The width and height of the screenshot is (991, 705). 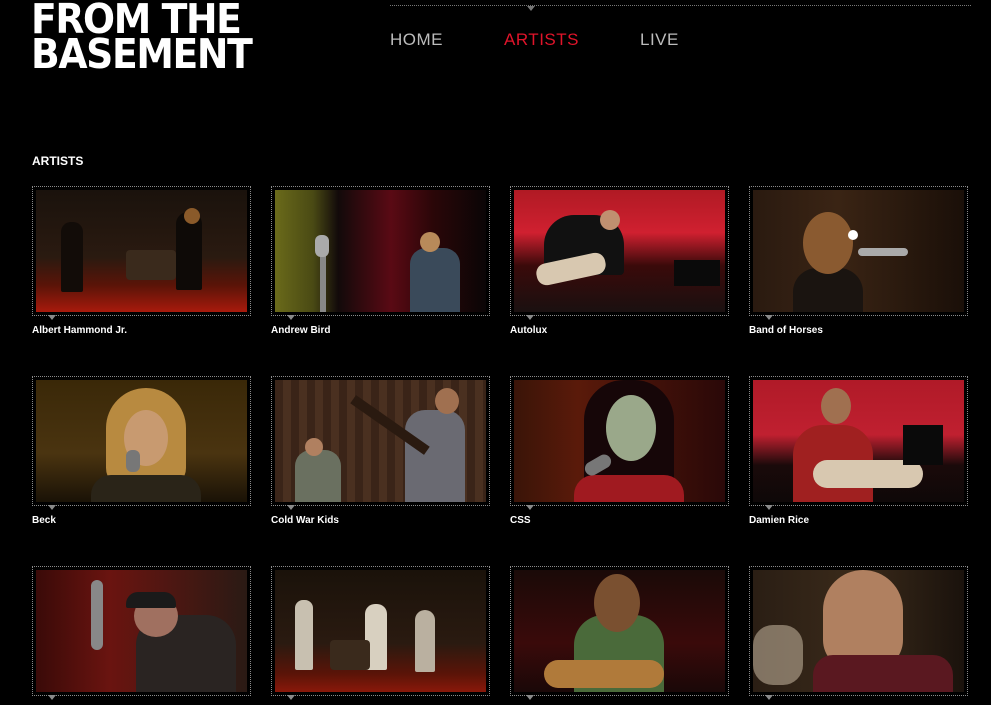 I want to click on artist-card-band-of-horses: Band of Horses, so click(x=858, y=261).